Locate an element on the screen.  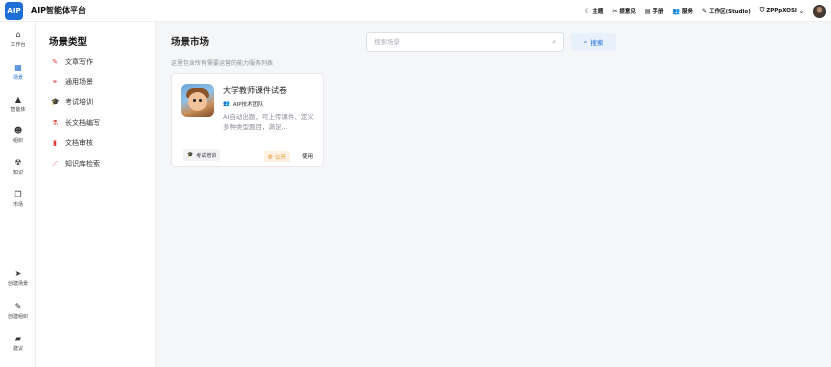
category-item-review: ▮ 文档审核 is located at coordinates (72, 143).